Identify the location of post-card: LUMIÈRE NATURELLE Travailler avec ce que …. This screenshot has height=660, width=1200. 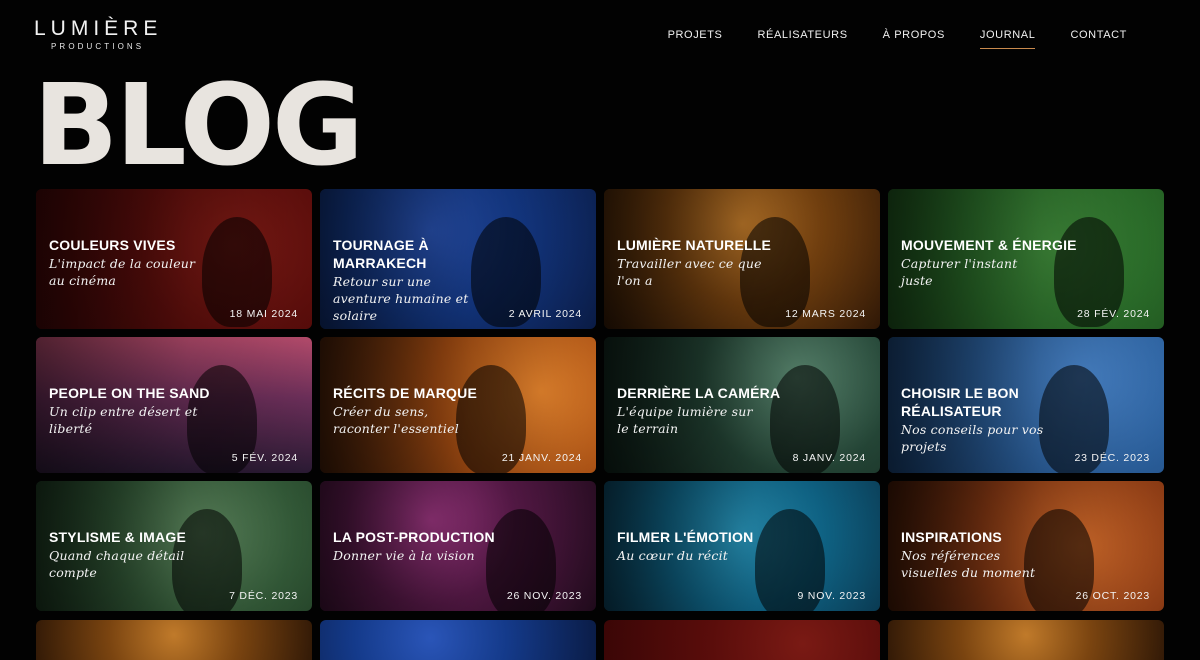
(742, 259).